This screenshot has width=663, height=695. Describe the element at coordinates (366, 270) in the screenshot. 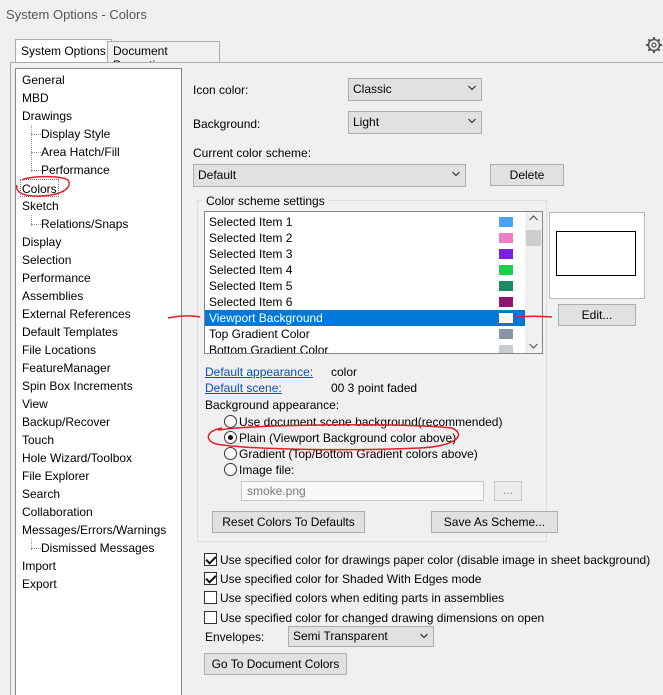

I see `list-item-selected-item-4: Selected Item 4` at that location.